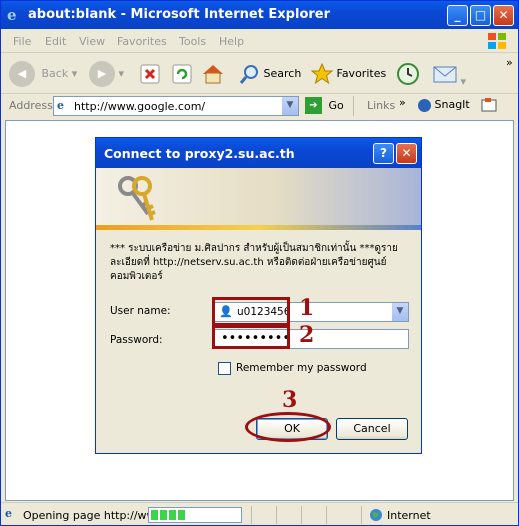 Image resolution: width=519 pixels, height=526 pixels. I want to click on capture-icon, so click(489, 105).